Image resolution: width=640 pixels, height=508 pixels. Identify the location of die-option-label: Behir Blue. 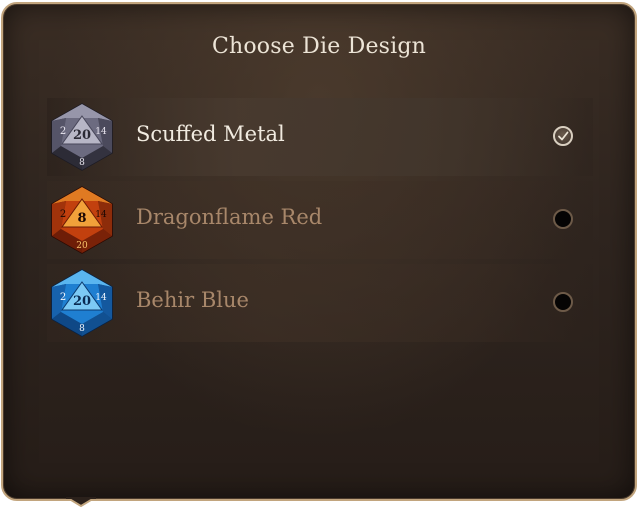
(192, 300).